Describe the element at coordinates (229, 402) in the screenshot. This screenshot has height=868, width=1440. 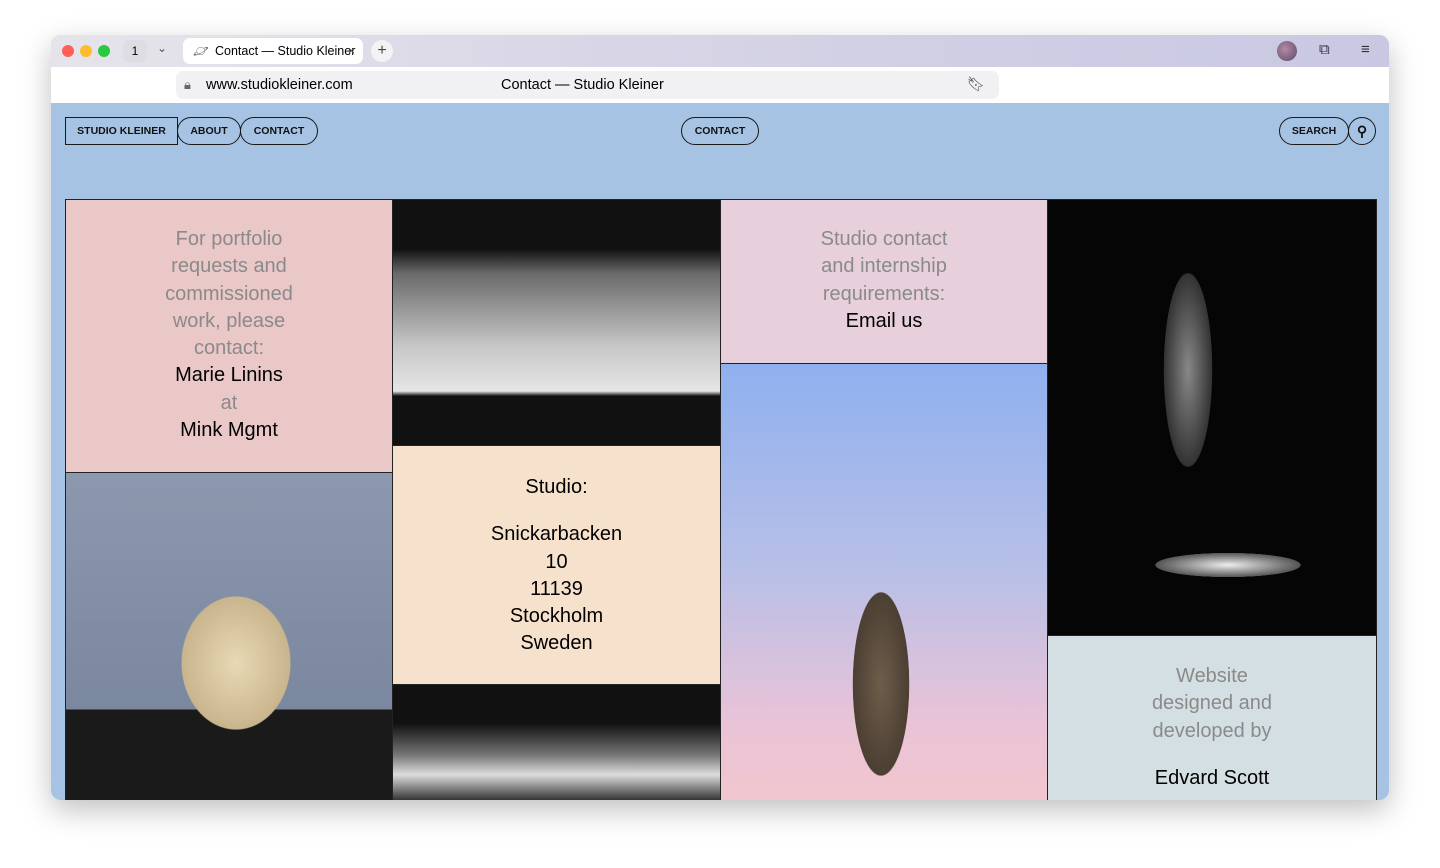
I see `at-text: at` at that location.